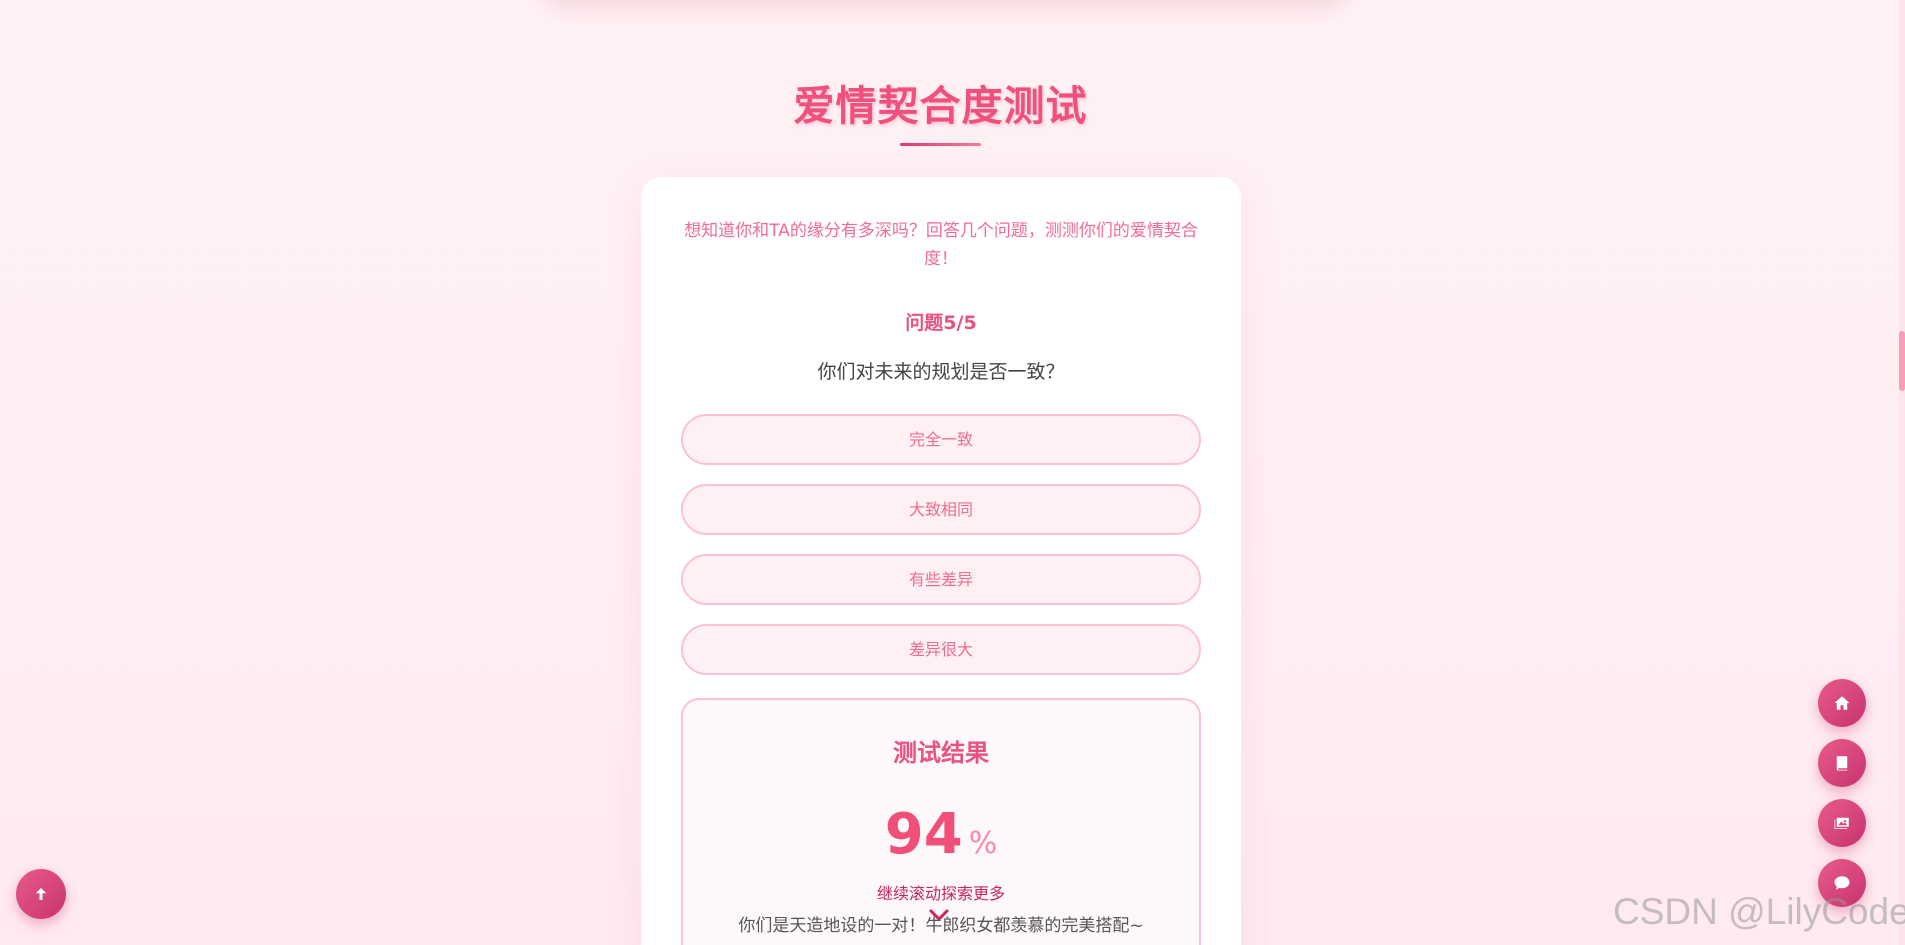  I want to click on gallery-button, so click(1842, 823).